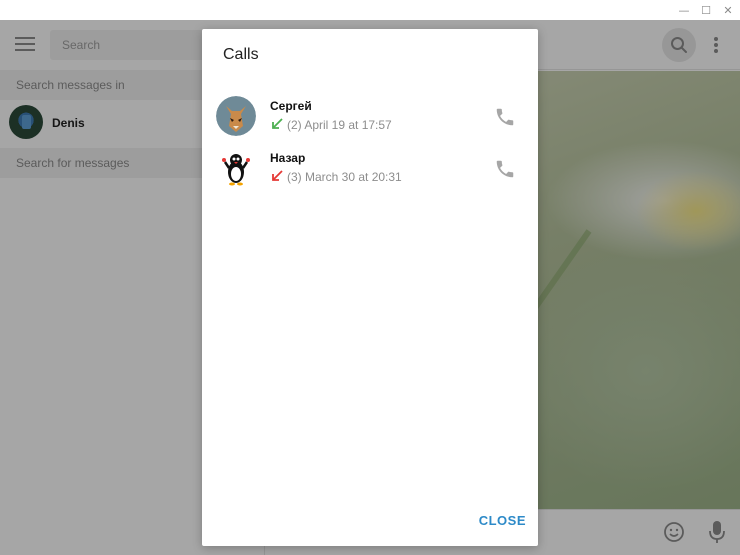  Describe the element at coordinates (288, 158) in the screenshot. I see `caller-name: Назар` at that location.